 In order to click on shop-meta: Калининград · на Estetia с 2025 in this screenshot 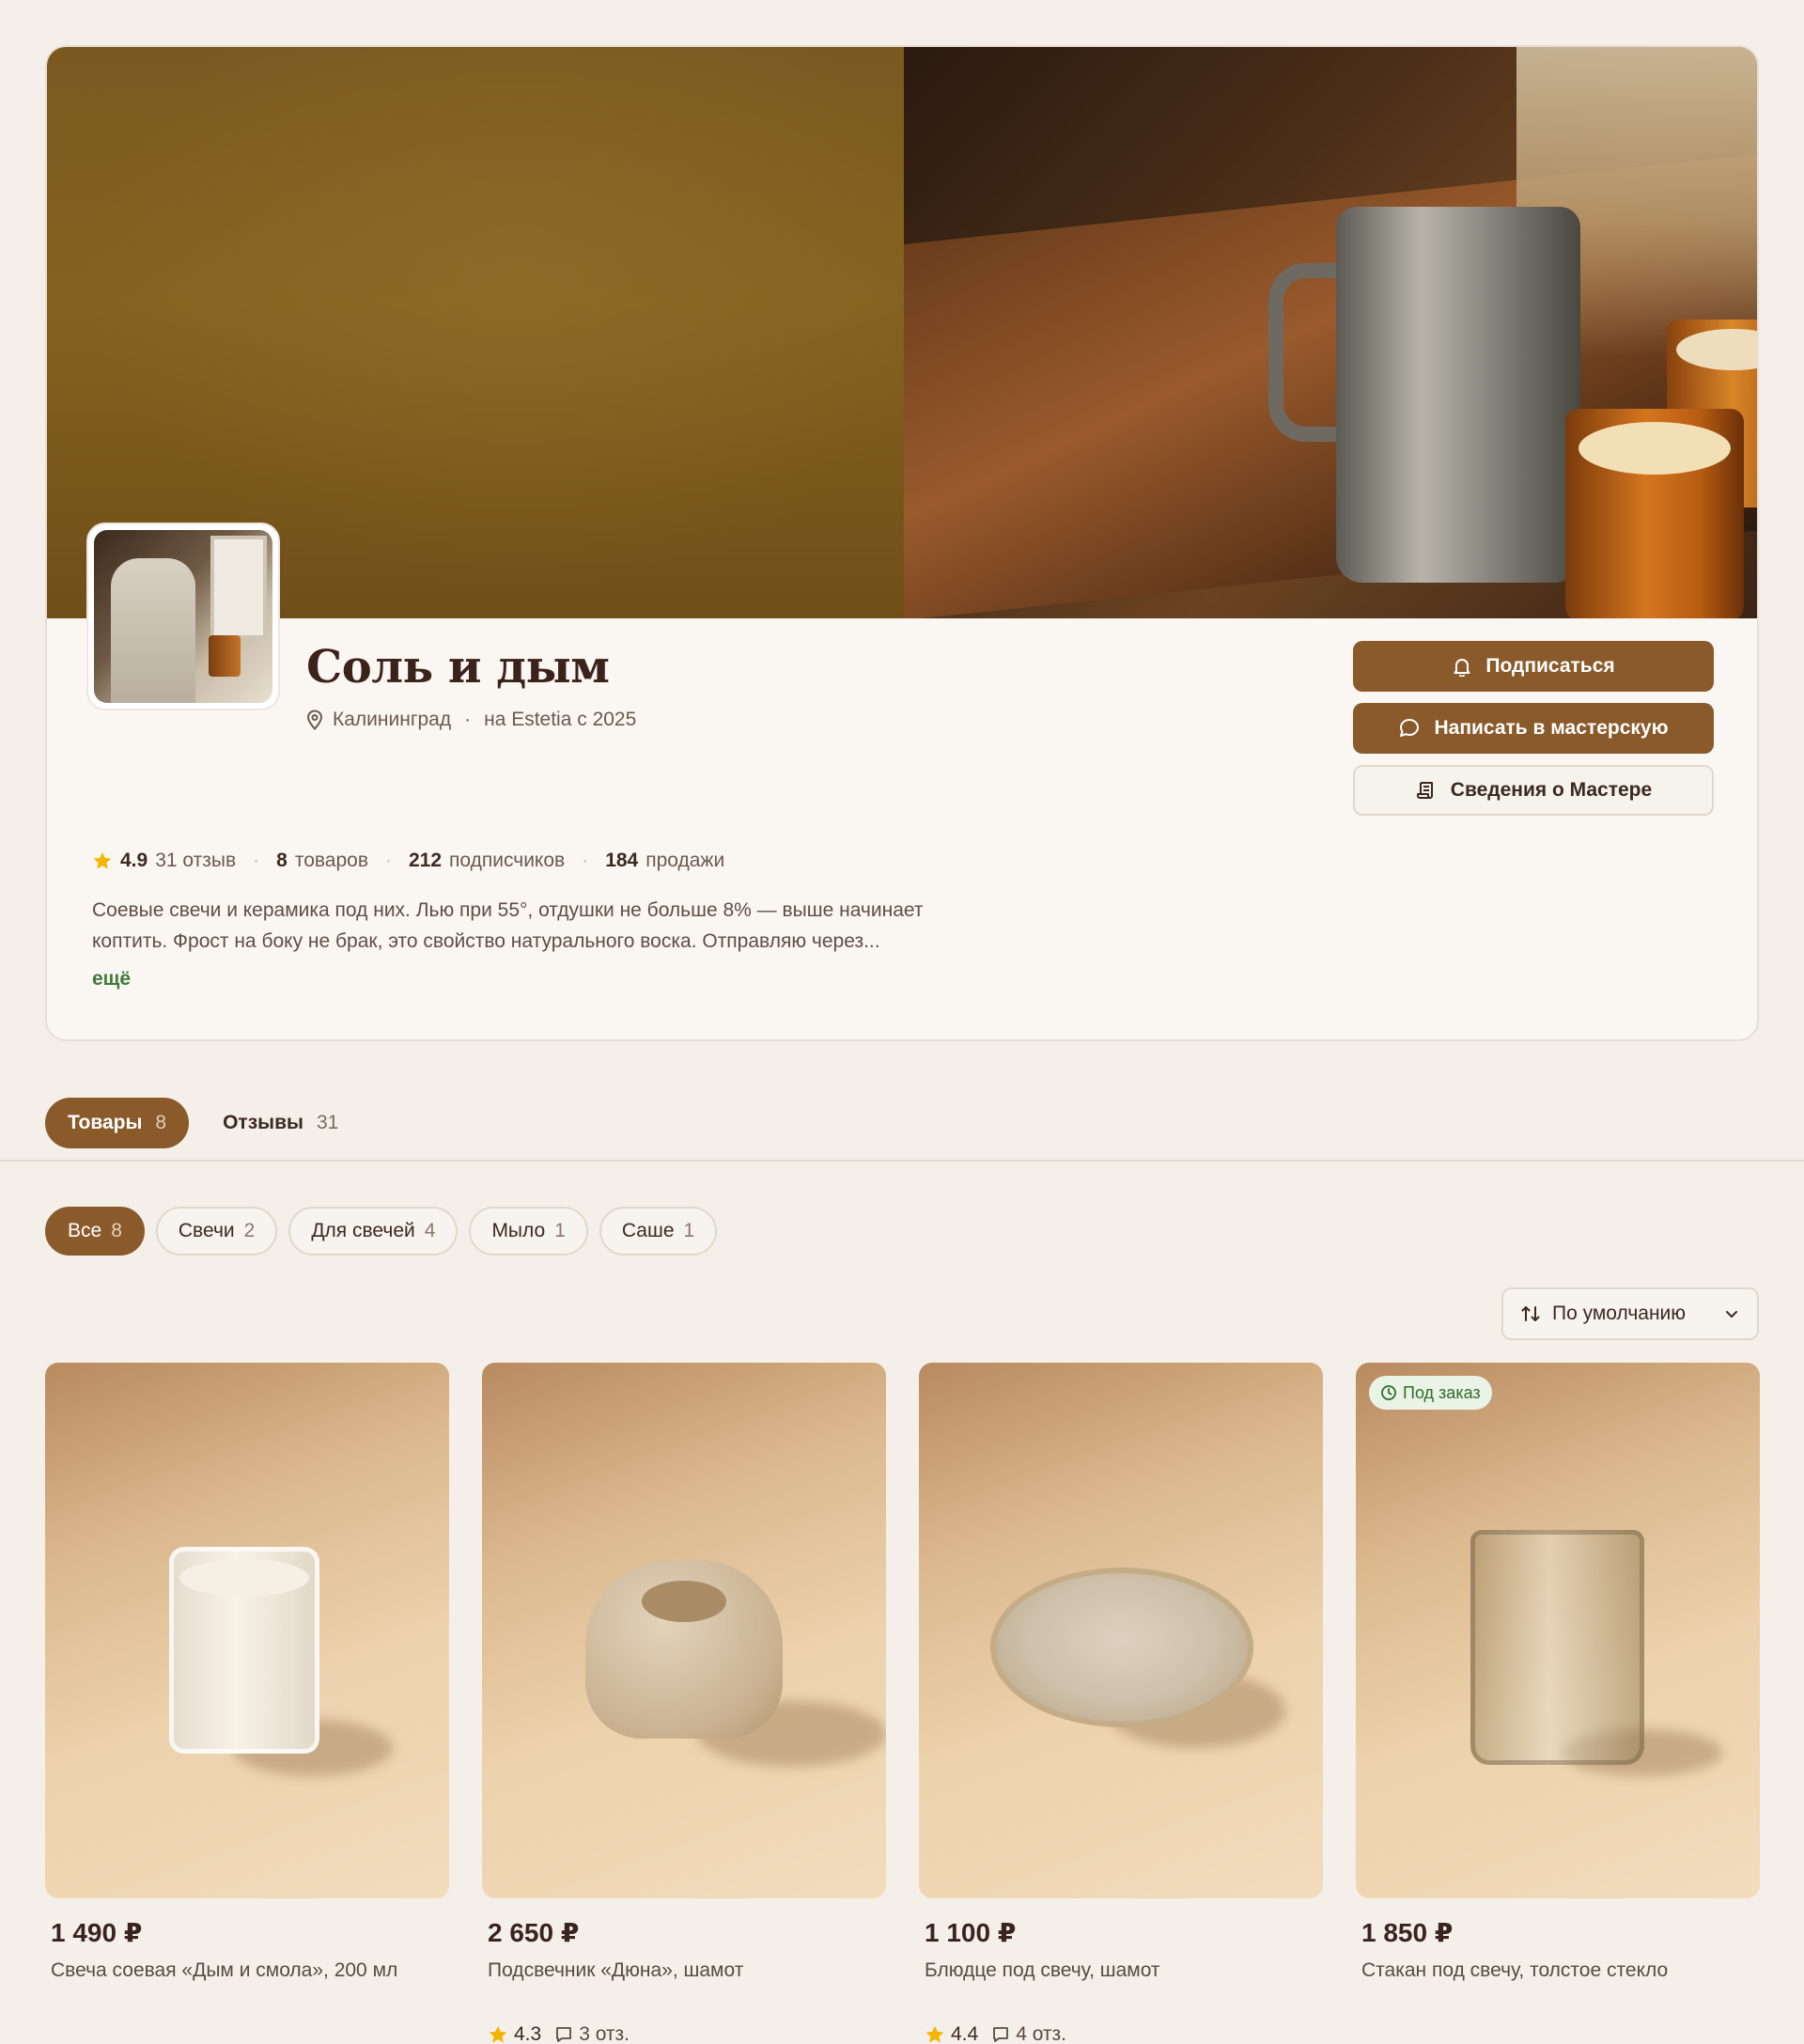, I will do `click(471, 720)`.